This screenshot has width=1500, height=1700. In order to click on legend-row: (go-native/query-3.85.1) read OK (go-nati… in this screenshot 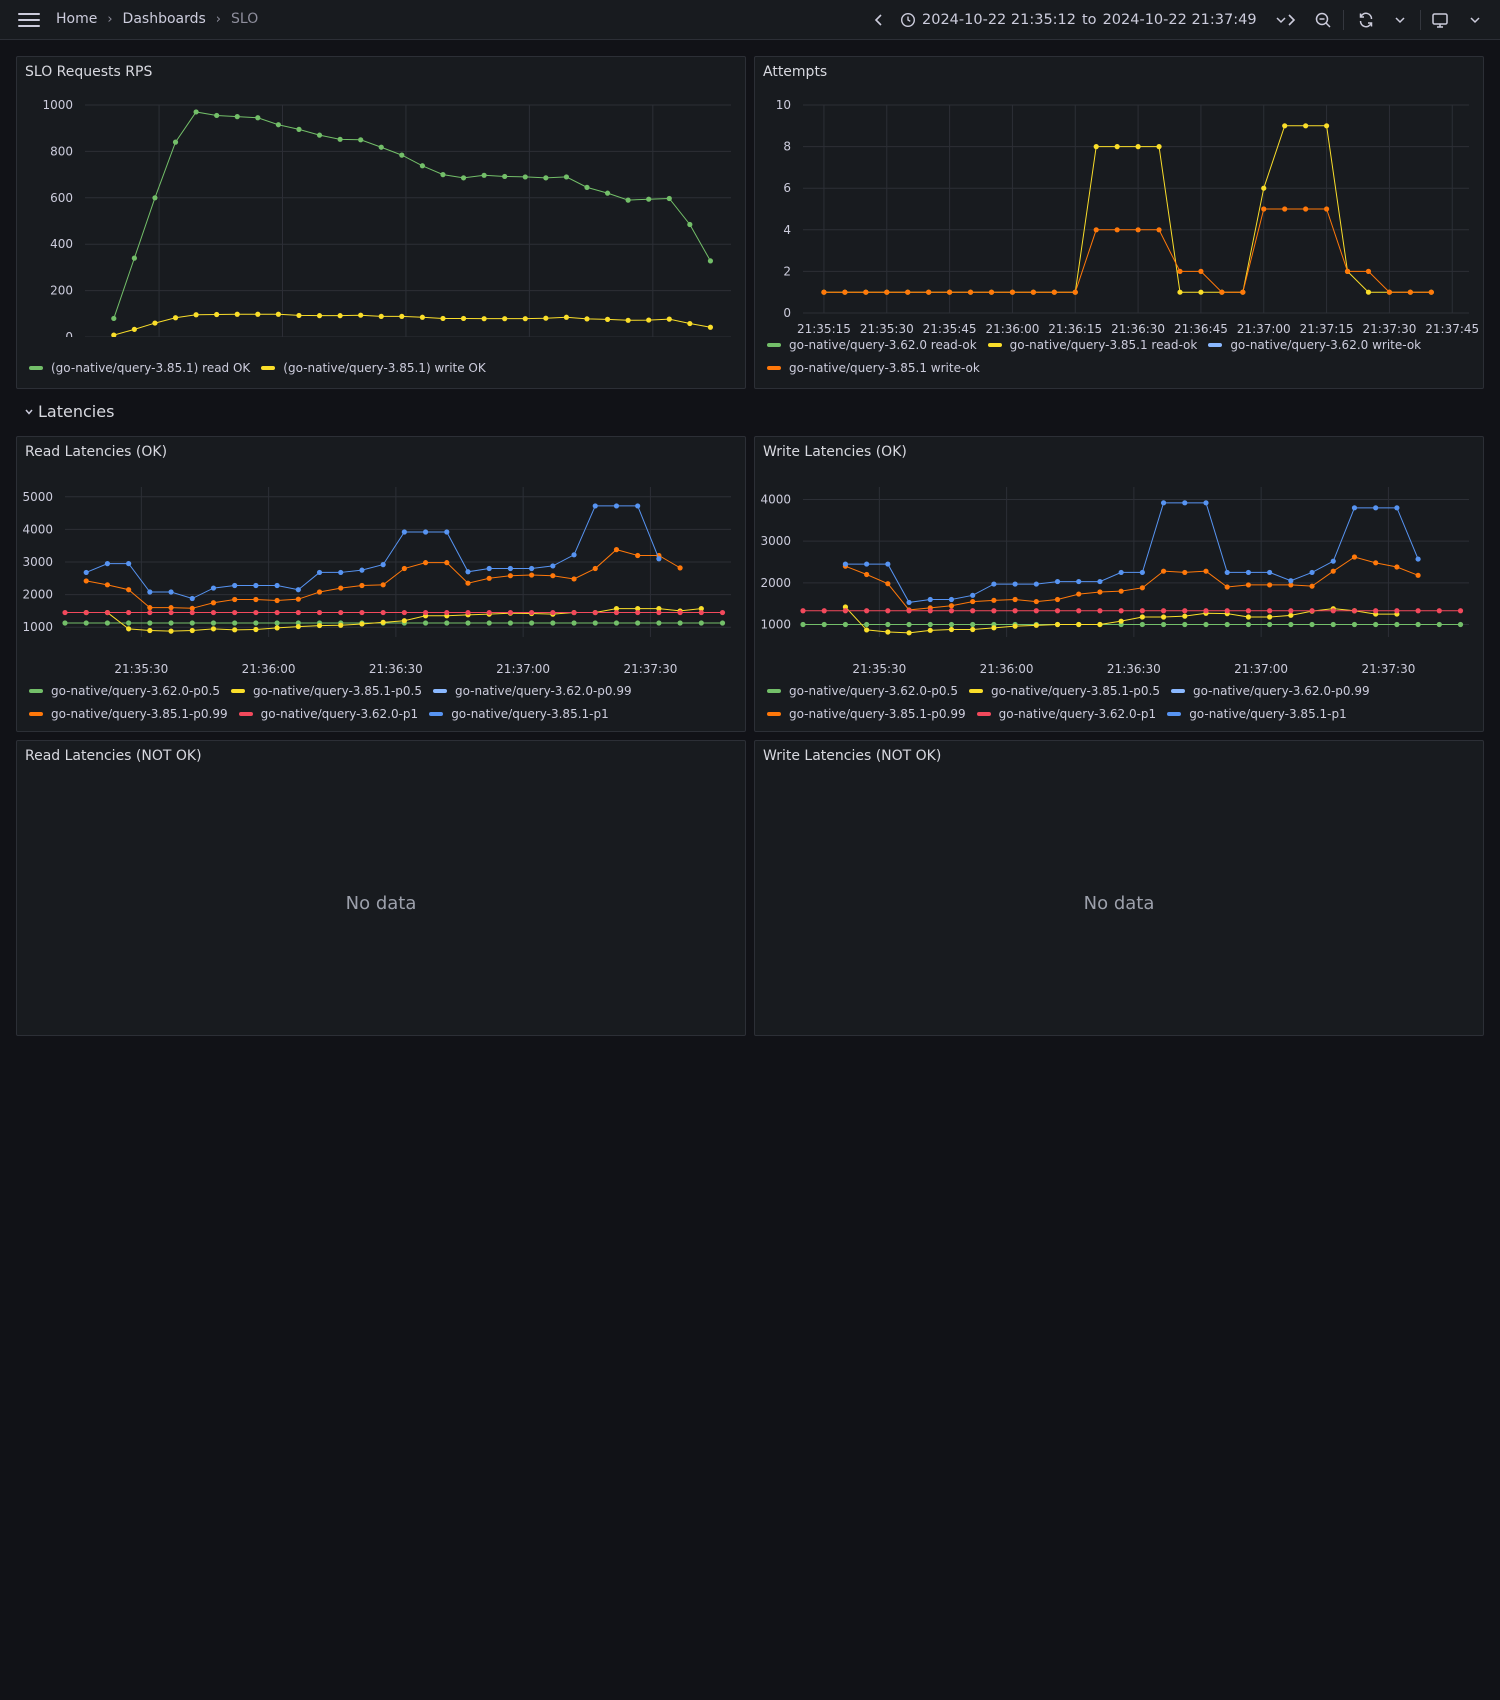, I will do `click(263, 367)`.